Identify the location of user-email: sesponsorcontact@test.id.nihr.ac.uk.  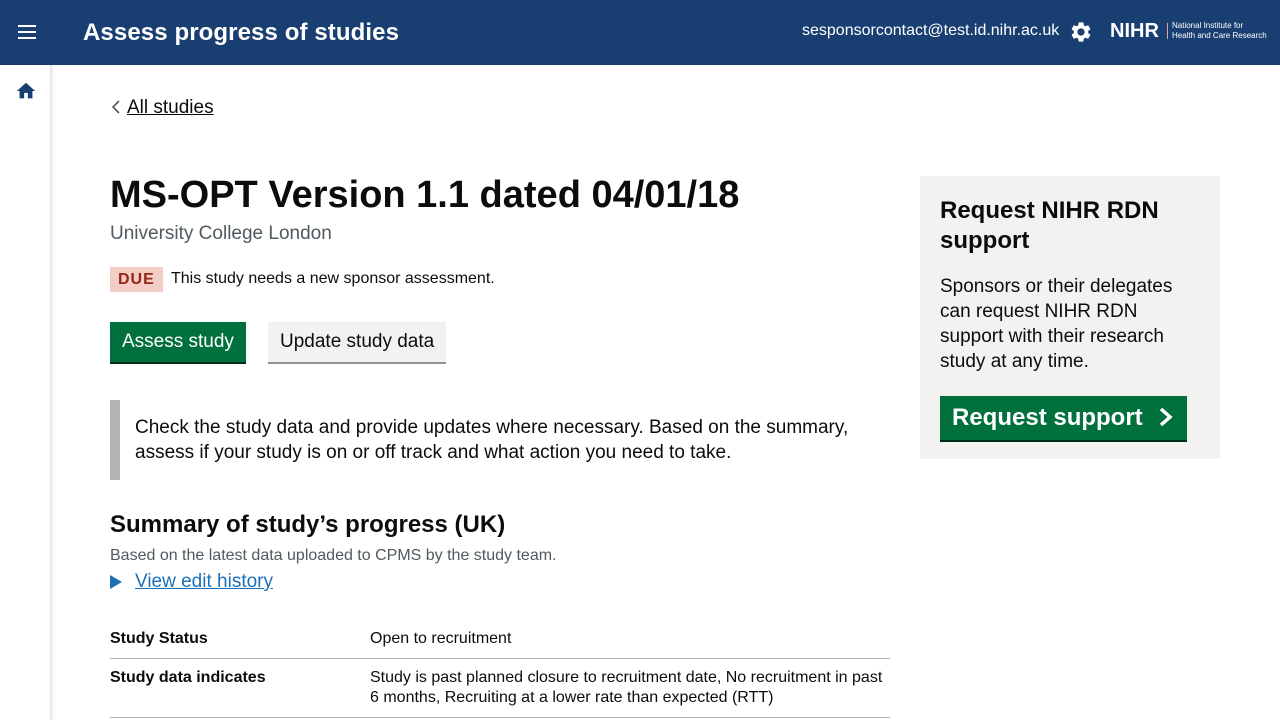
(931, 30).